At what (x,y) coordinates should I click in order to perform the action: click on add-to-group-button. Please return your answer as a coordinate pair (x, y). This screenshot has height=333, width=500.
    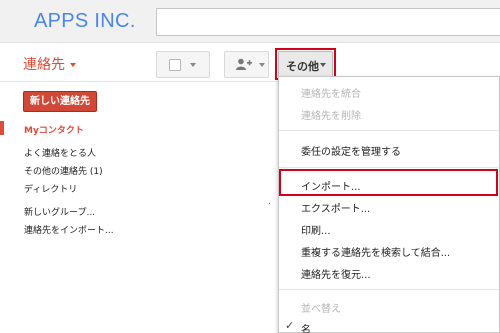
    Looking at the image, I should click on (246, 64).